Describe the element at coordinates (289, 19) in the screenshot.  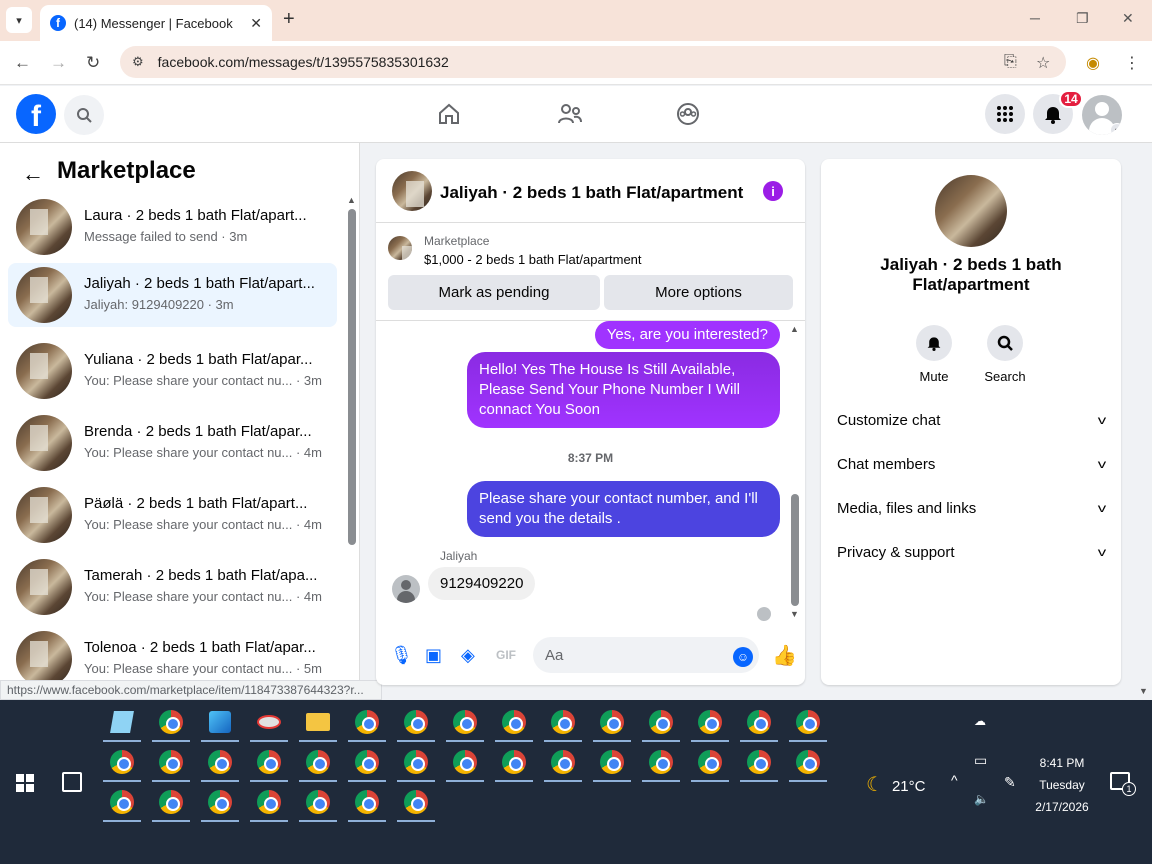
I see `new-tab-button: +` at that location.